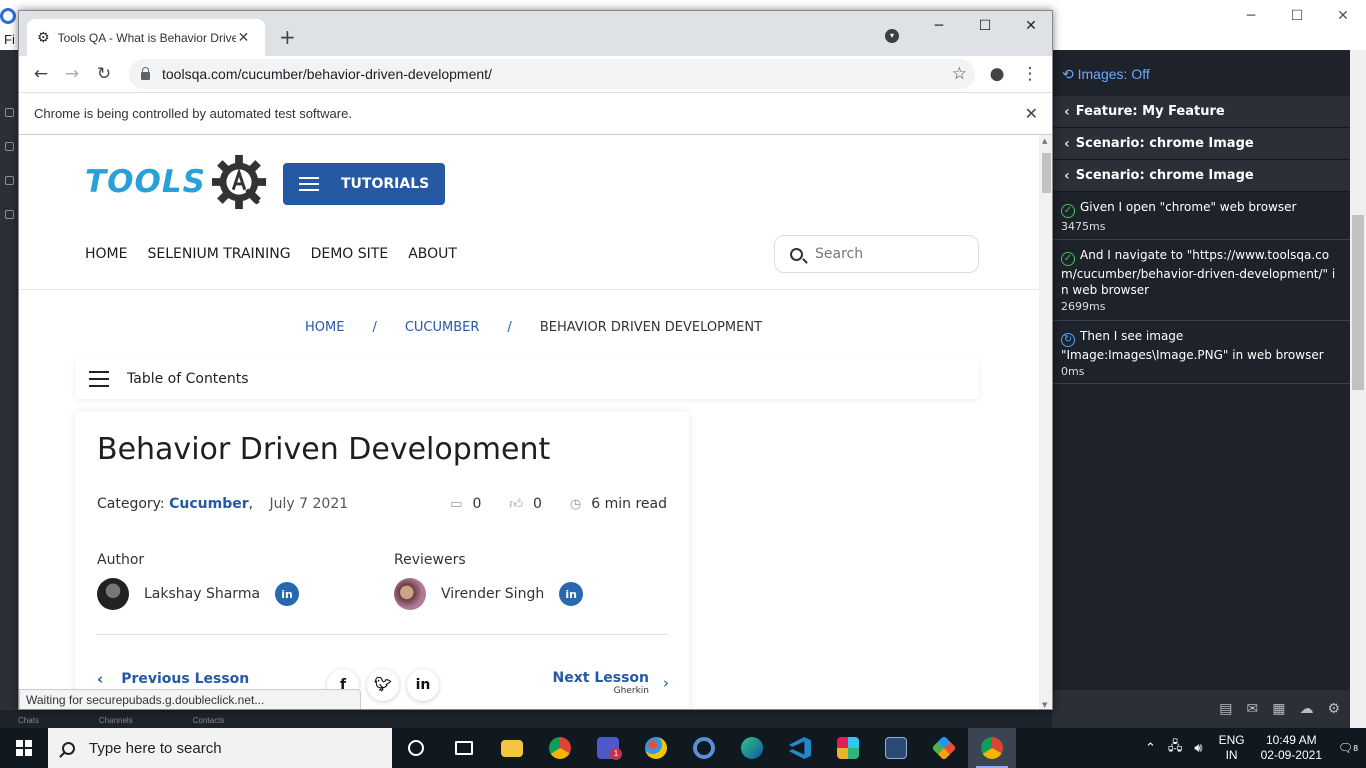  What do you see at coordinates (1030, 74) in the screenshot?
I see `chrome-menu-icon: ⋮` at bounding box center [1030, 74].